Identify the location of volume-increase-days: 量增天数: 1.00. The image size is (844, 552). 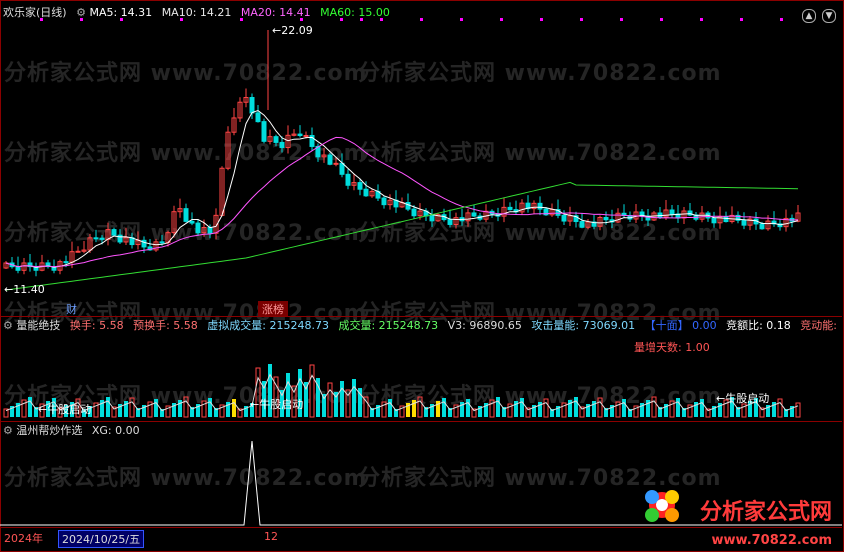
(672, 347).